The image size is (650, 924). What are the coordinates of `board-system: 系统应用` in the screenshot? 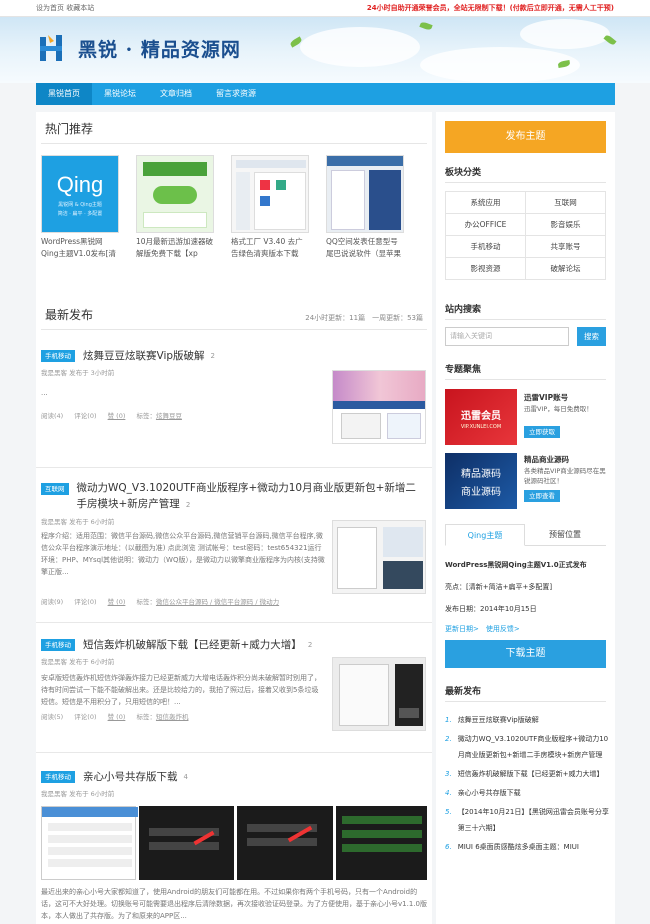 It's located at (486, 203).